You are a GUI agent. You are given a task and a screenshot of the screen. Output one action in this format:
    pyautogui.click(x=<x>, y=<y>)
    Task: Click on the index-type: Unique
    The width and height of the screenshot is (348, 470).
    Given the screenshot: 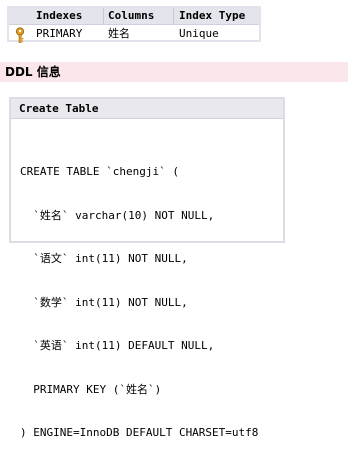 What is the action you would take?
    pyautogui.click(x=199, y=33)
    